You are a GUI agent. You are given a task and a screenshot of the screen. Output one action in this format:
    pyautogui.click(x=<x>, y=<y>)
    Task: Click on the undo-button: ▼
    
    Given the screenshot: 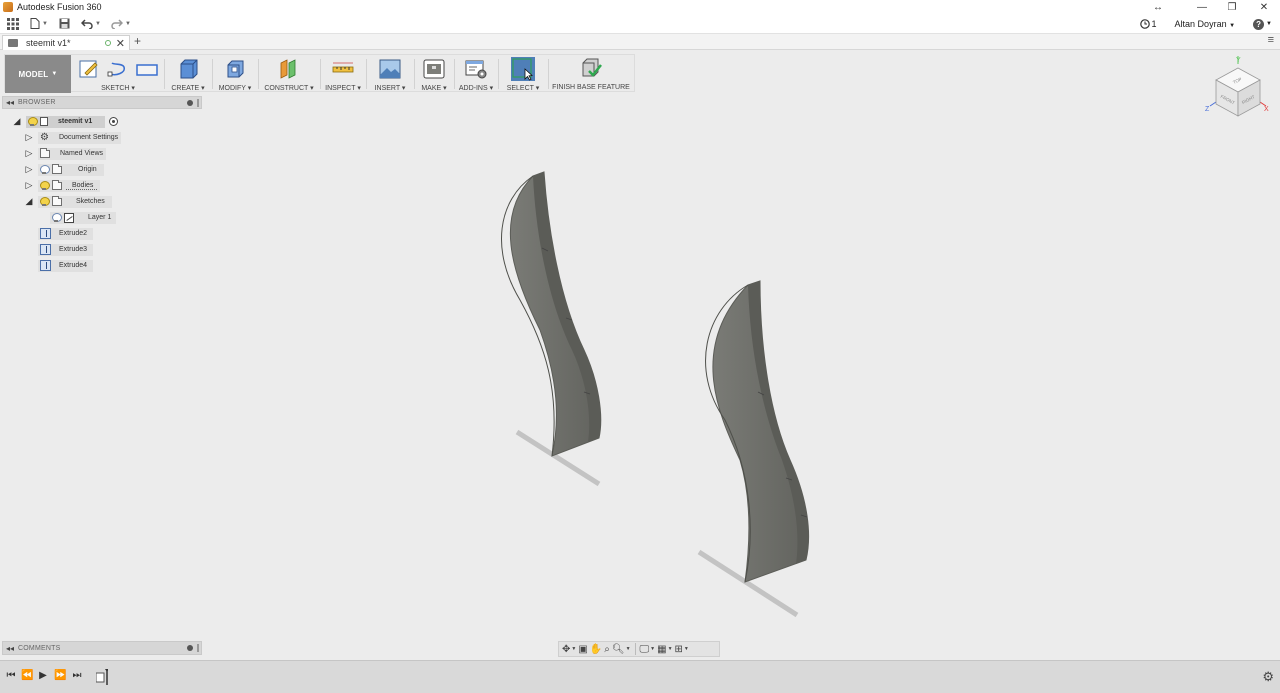 What is the action you would take?
    pyautogui.click(x=91, y=24)
    